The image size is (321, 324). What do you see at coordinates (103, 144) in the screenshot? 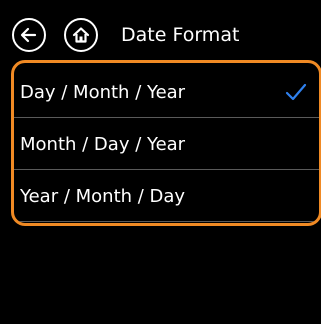
I see `option-label: Month / Day / Year` at bounding box center [103, 144].